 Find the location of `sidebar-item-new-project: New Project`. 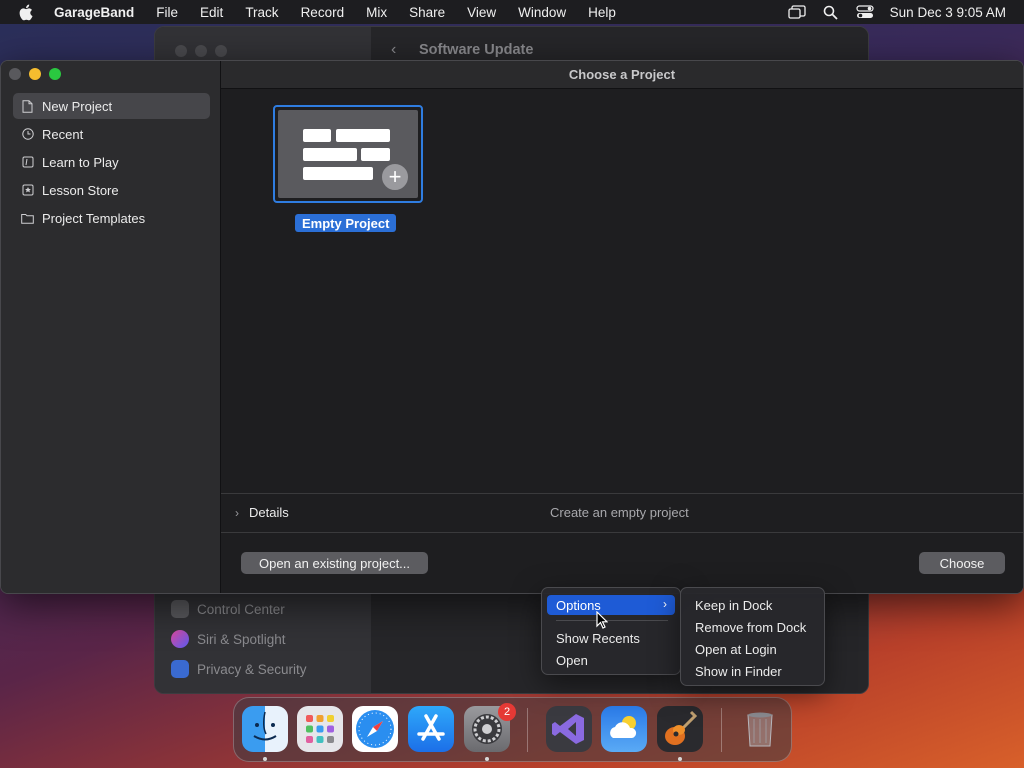

sidebar-item-new-project: New Project is located at coordinates (111, 106).